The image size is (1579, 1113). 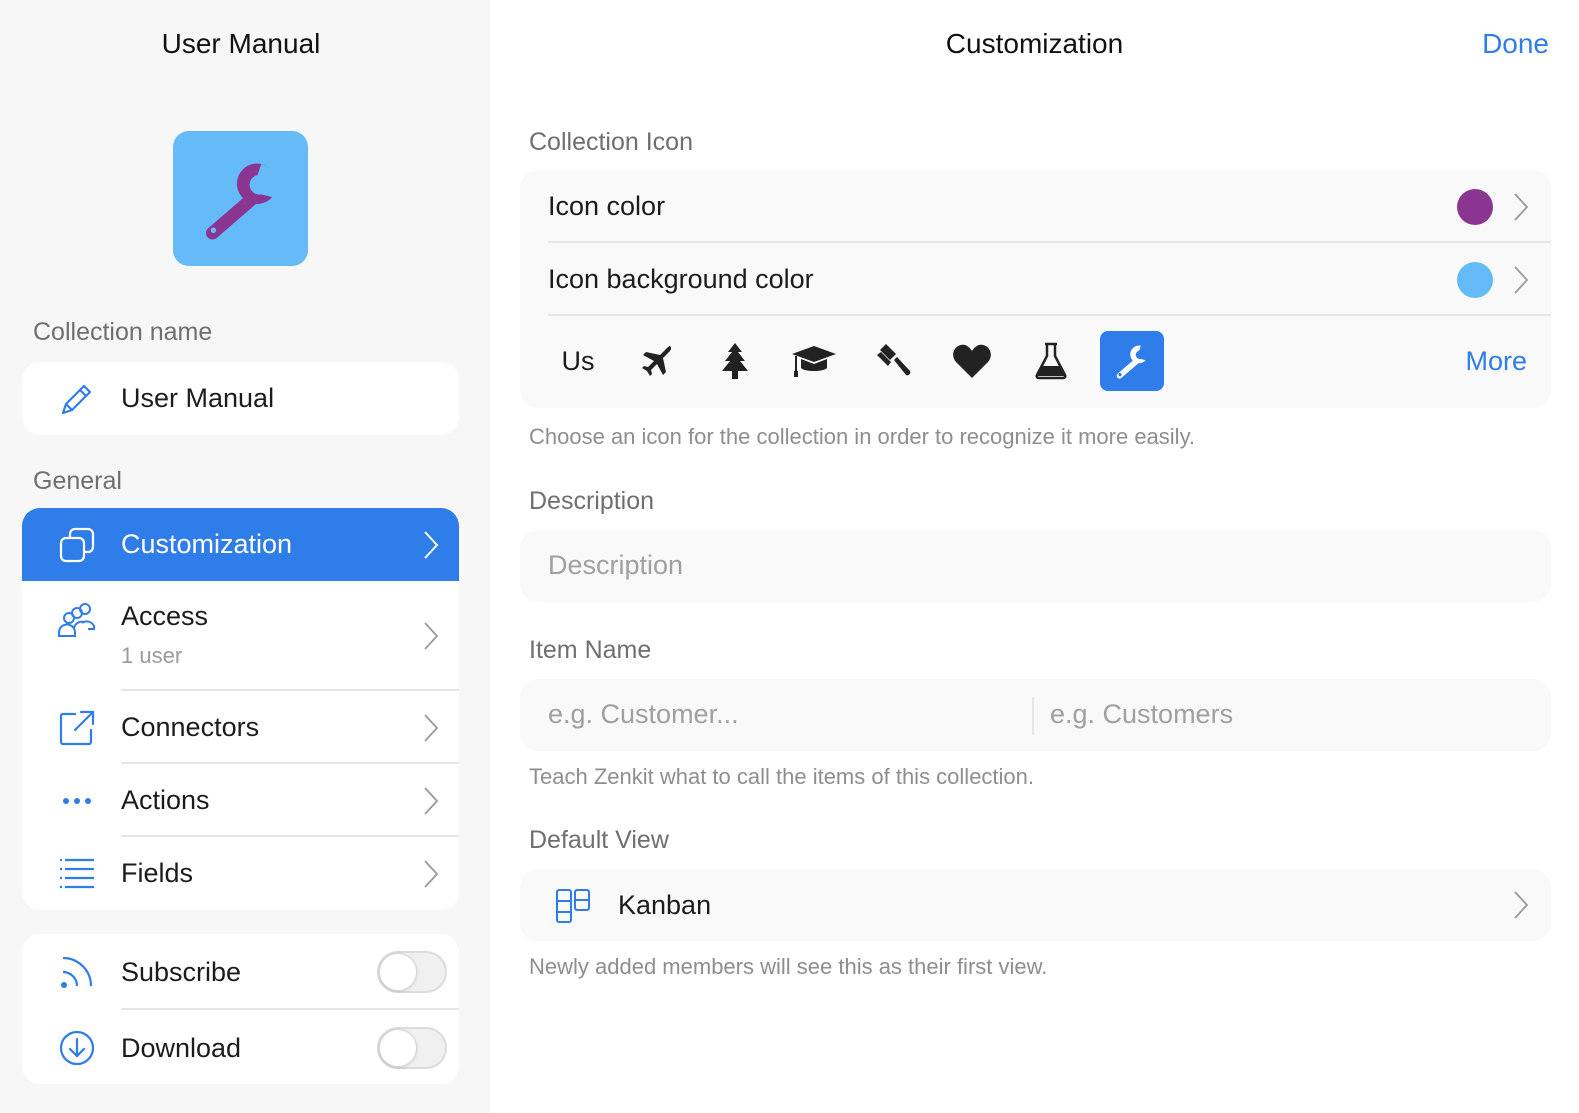 I want to click on field-divider, so click(x=1033, y=716).